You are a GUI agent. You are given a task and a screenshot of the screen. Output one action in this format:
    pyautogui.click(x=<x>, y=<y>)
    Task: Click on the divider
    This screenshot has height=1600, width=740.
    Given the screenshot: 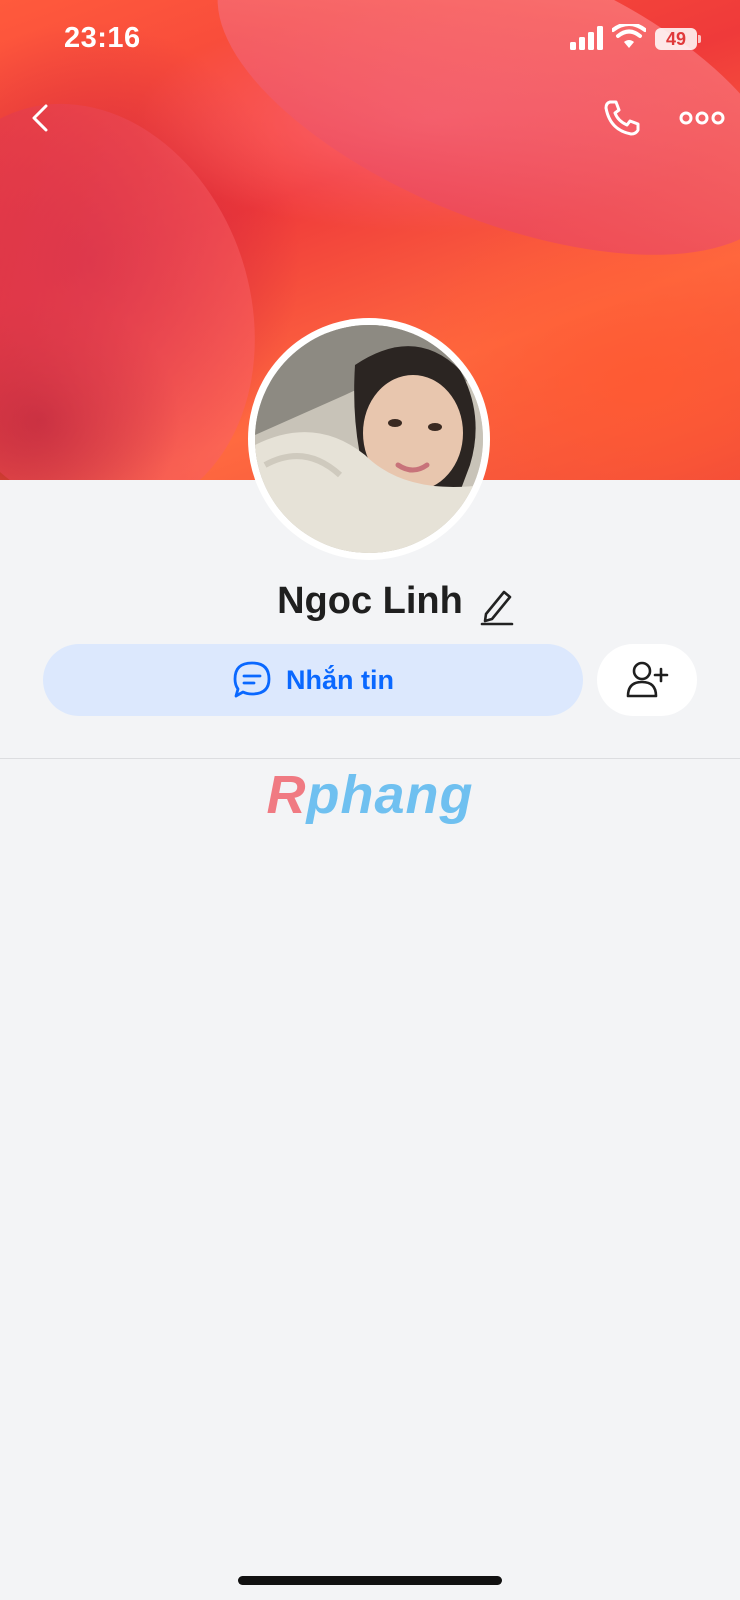 What is the action you would take?
    pyautogui.click(x=370, y=758)
    